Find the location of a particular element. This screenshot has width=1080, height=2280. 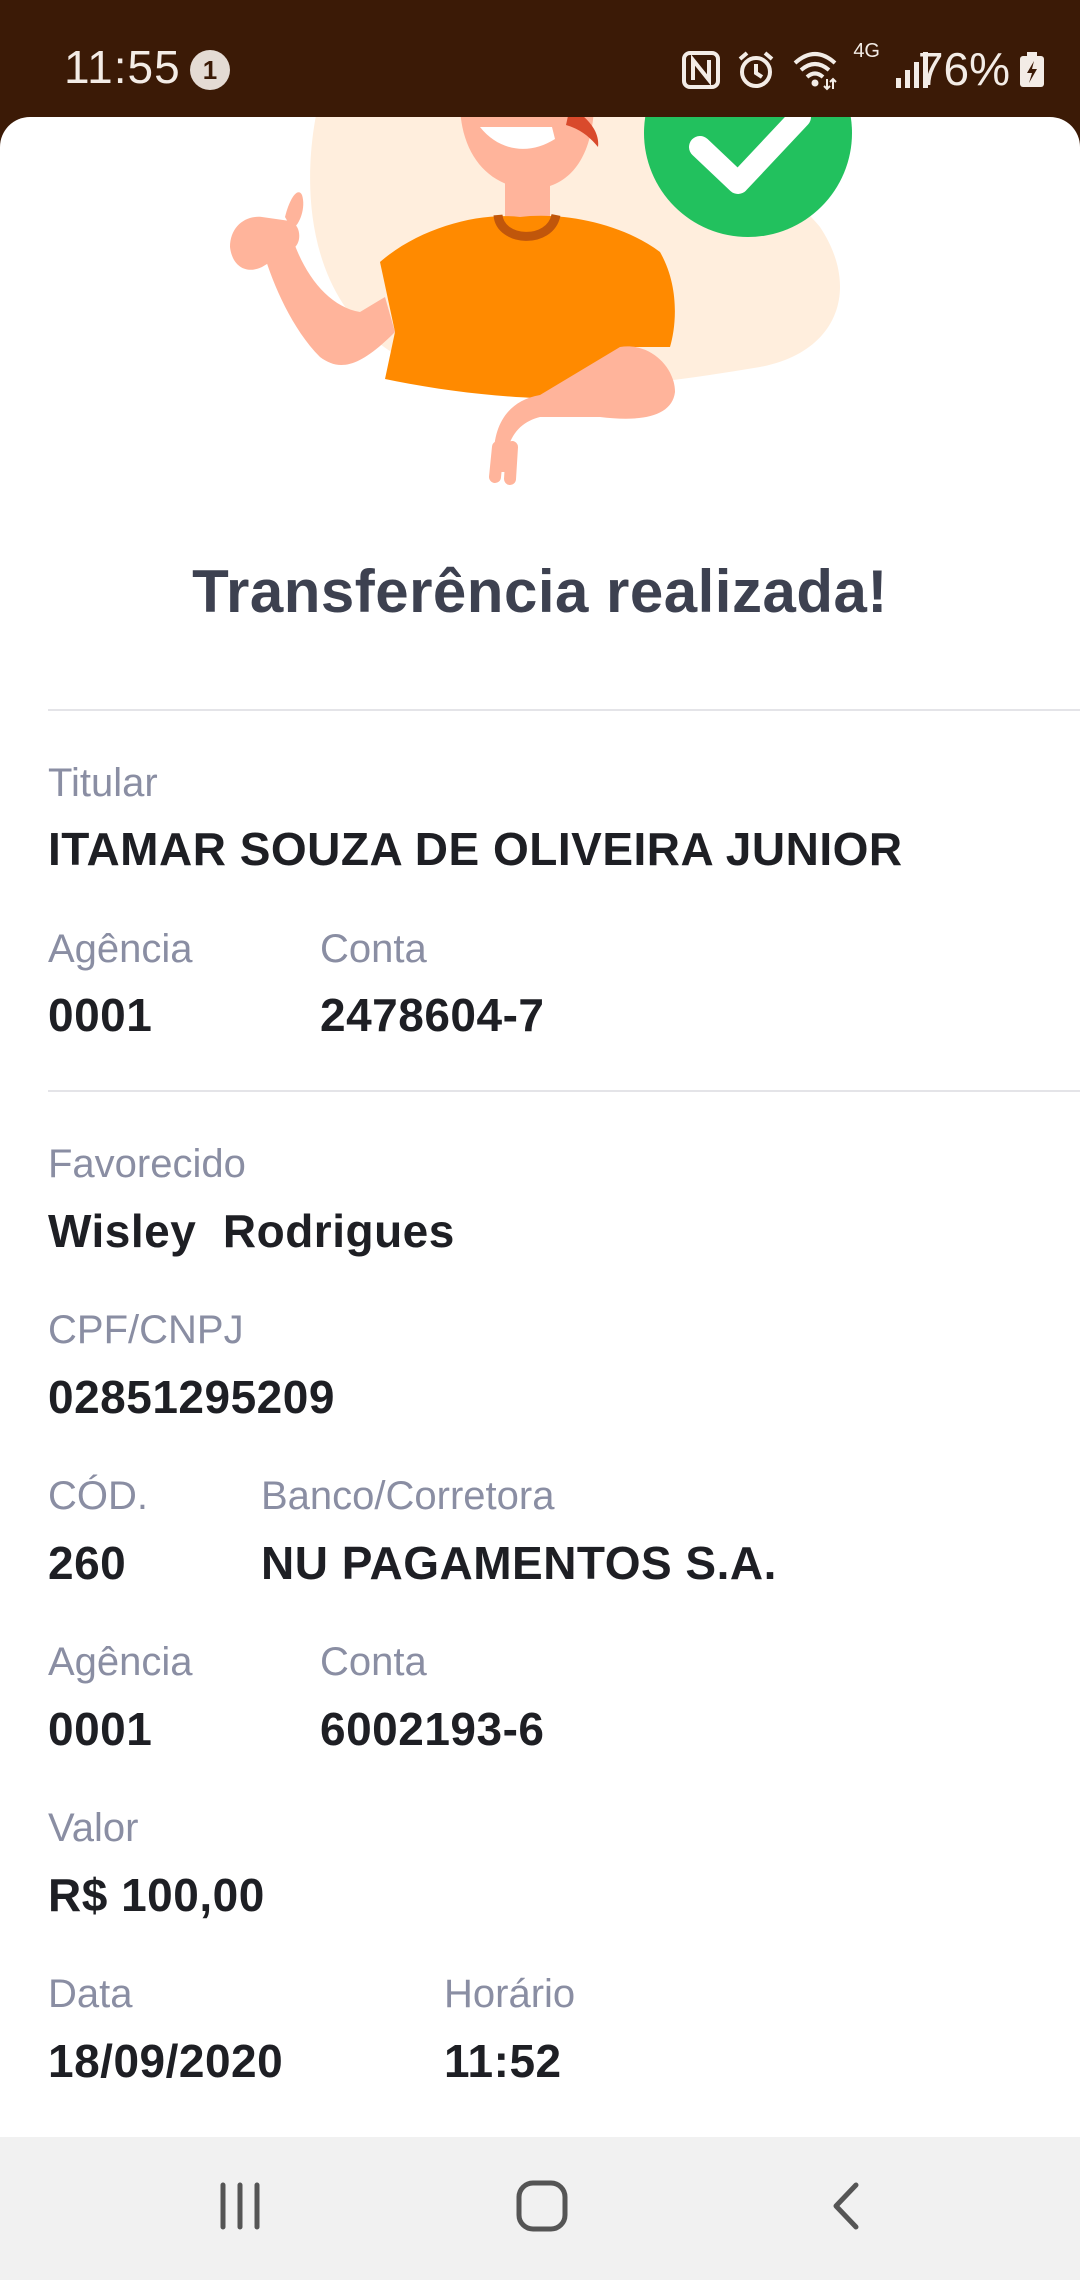

date-value: 18/09/2020 is located at coordinates (166, 2061).